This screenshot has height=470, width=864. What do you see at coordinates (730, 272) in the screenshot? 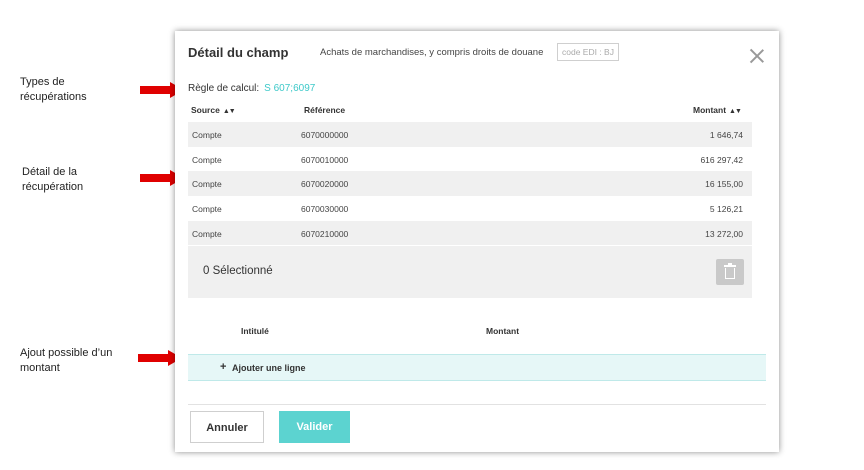
I see `trash-icon` at bounding box center [730, 272].